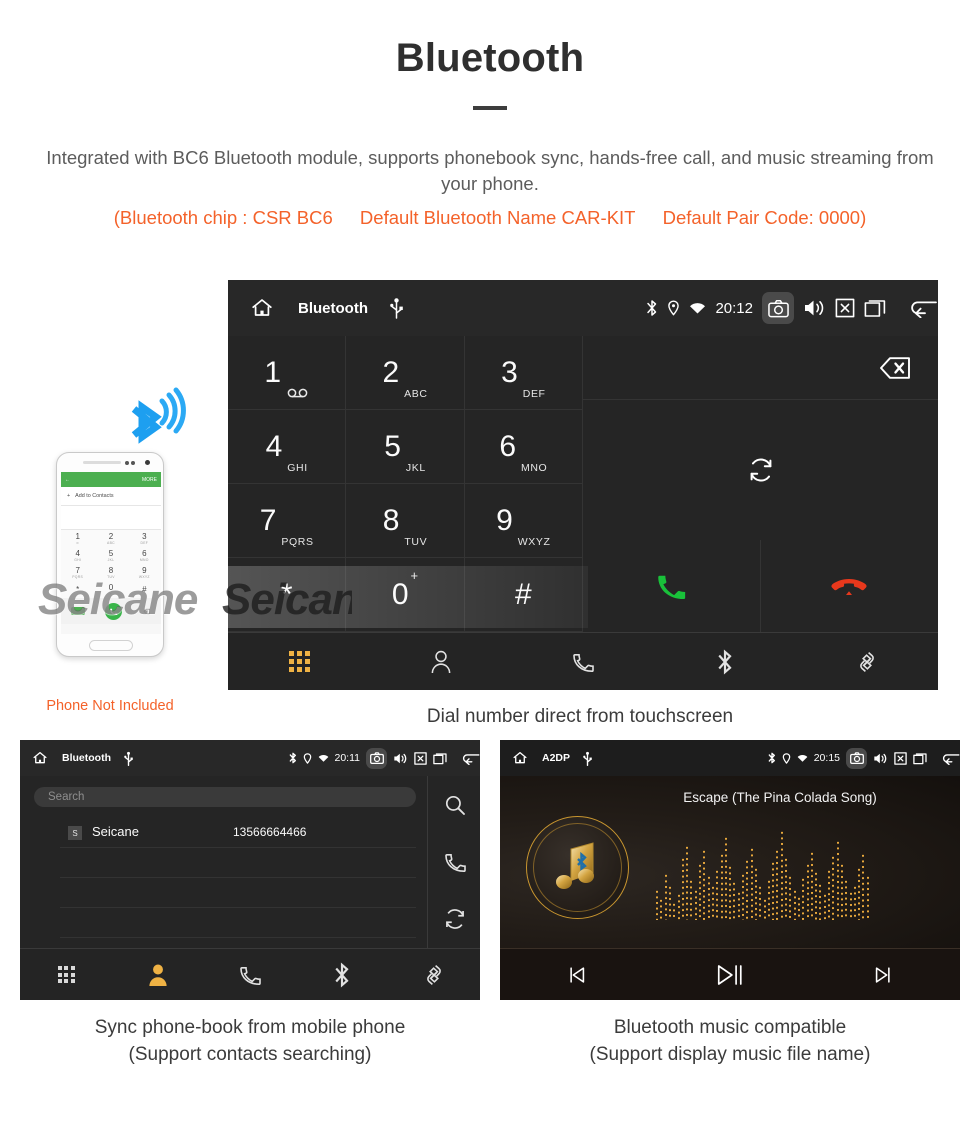 The height and width of the screenshot is (1129, 980). I want to click on dial-key-4: 4 GHI, so click(287, 447).